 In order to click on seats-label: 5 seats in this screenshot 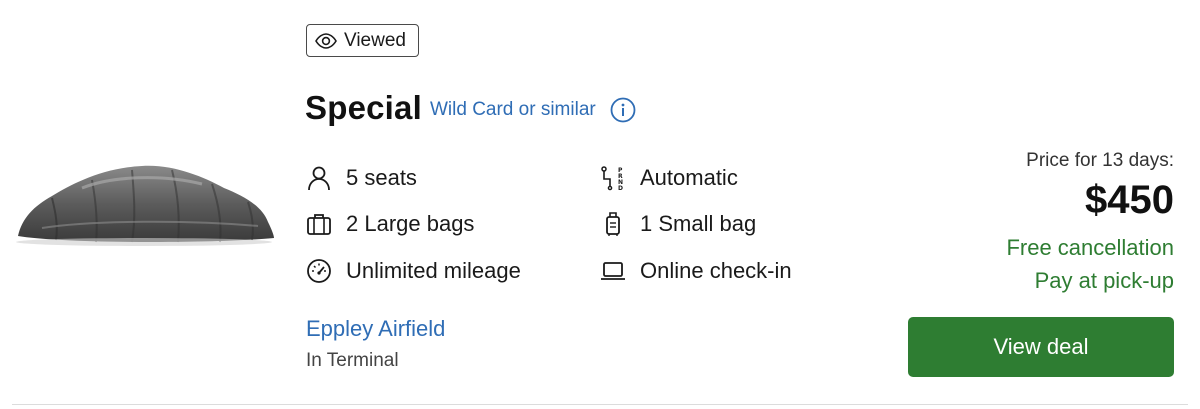, I will do `click(381, 177)`.